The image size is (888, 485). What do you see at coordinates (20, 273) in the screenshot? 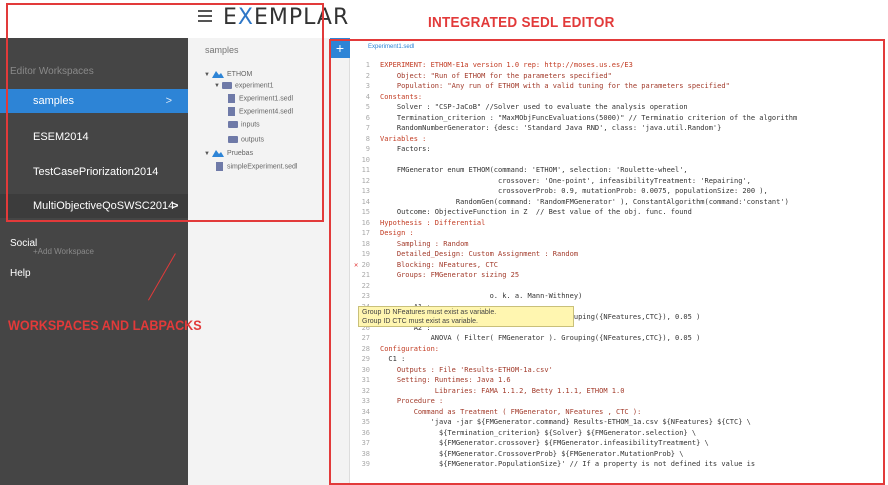
I see `nav-item-help: Help` at bounding box center [20, 273].